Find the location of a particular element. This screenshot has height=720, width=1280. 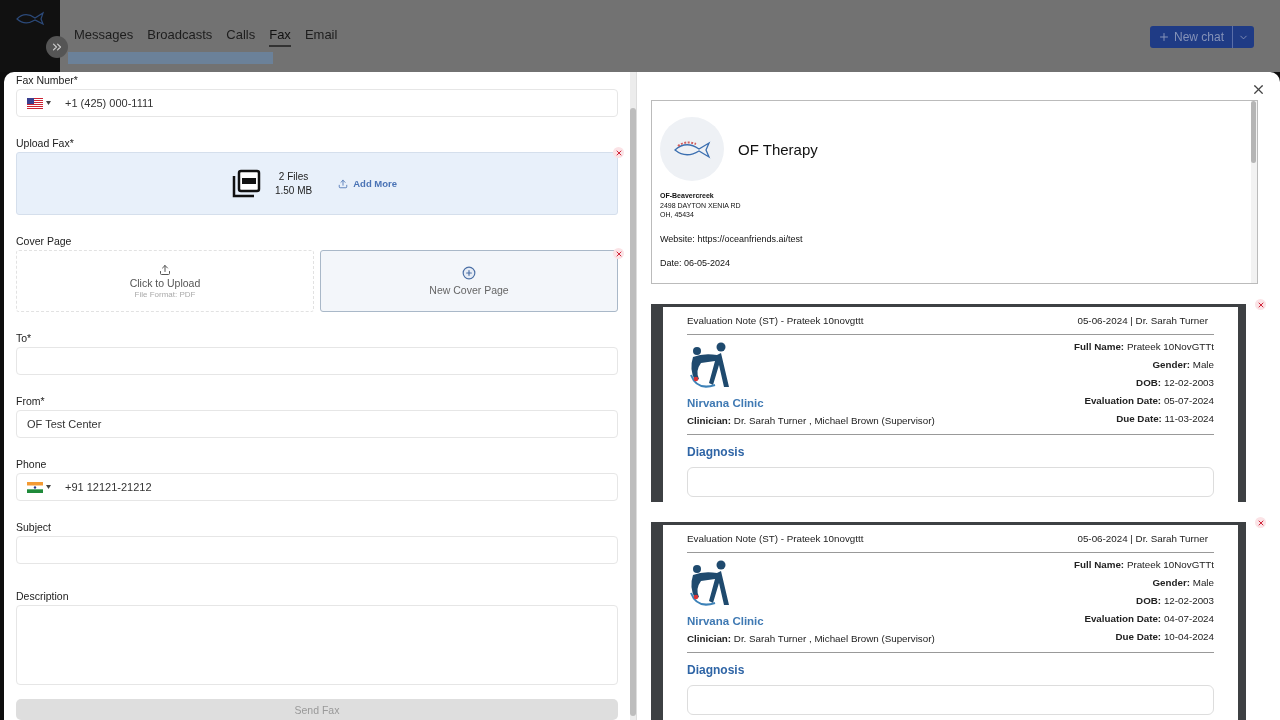

patient-detail: Evaluation Date: 04-07-2024 is located at coordinates (1149, 619).